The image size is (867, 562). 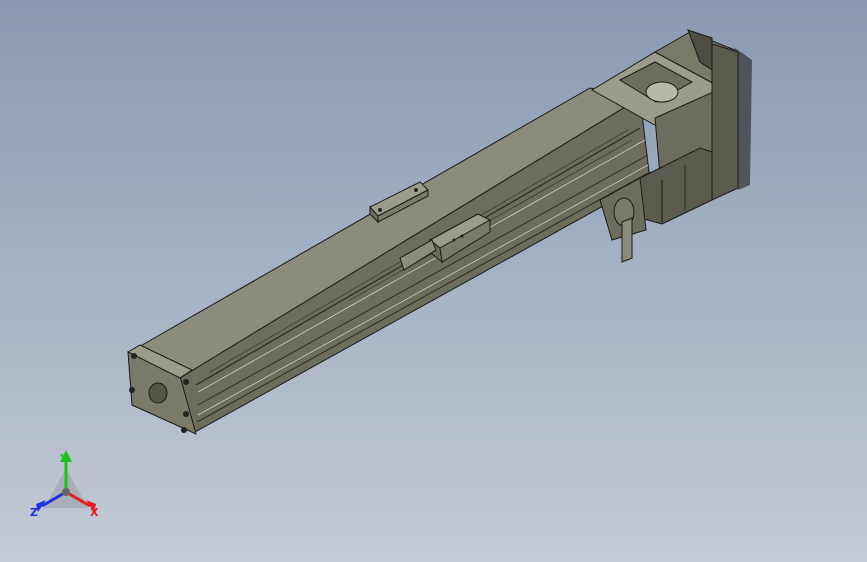 I want to click on end-cap-bore, so click(x=158, y=393).